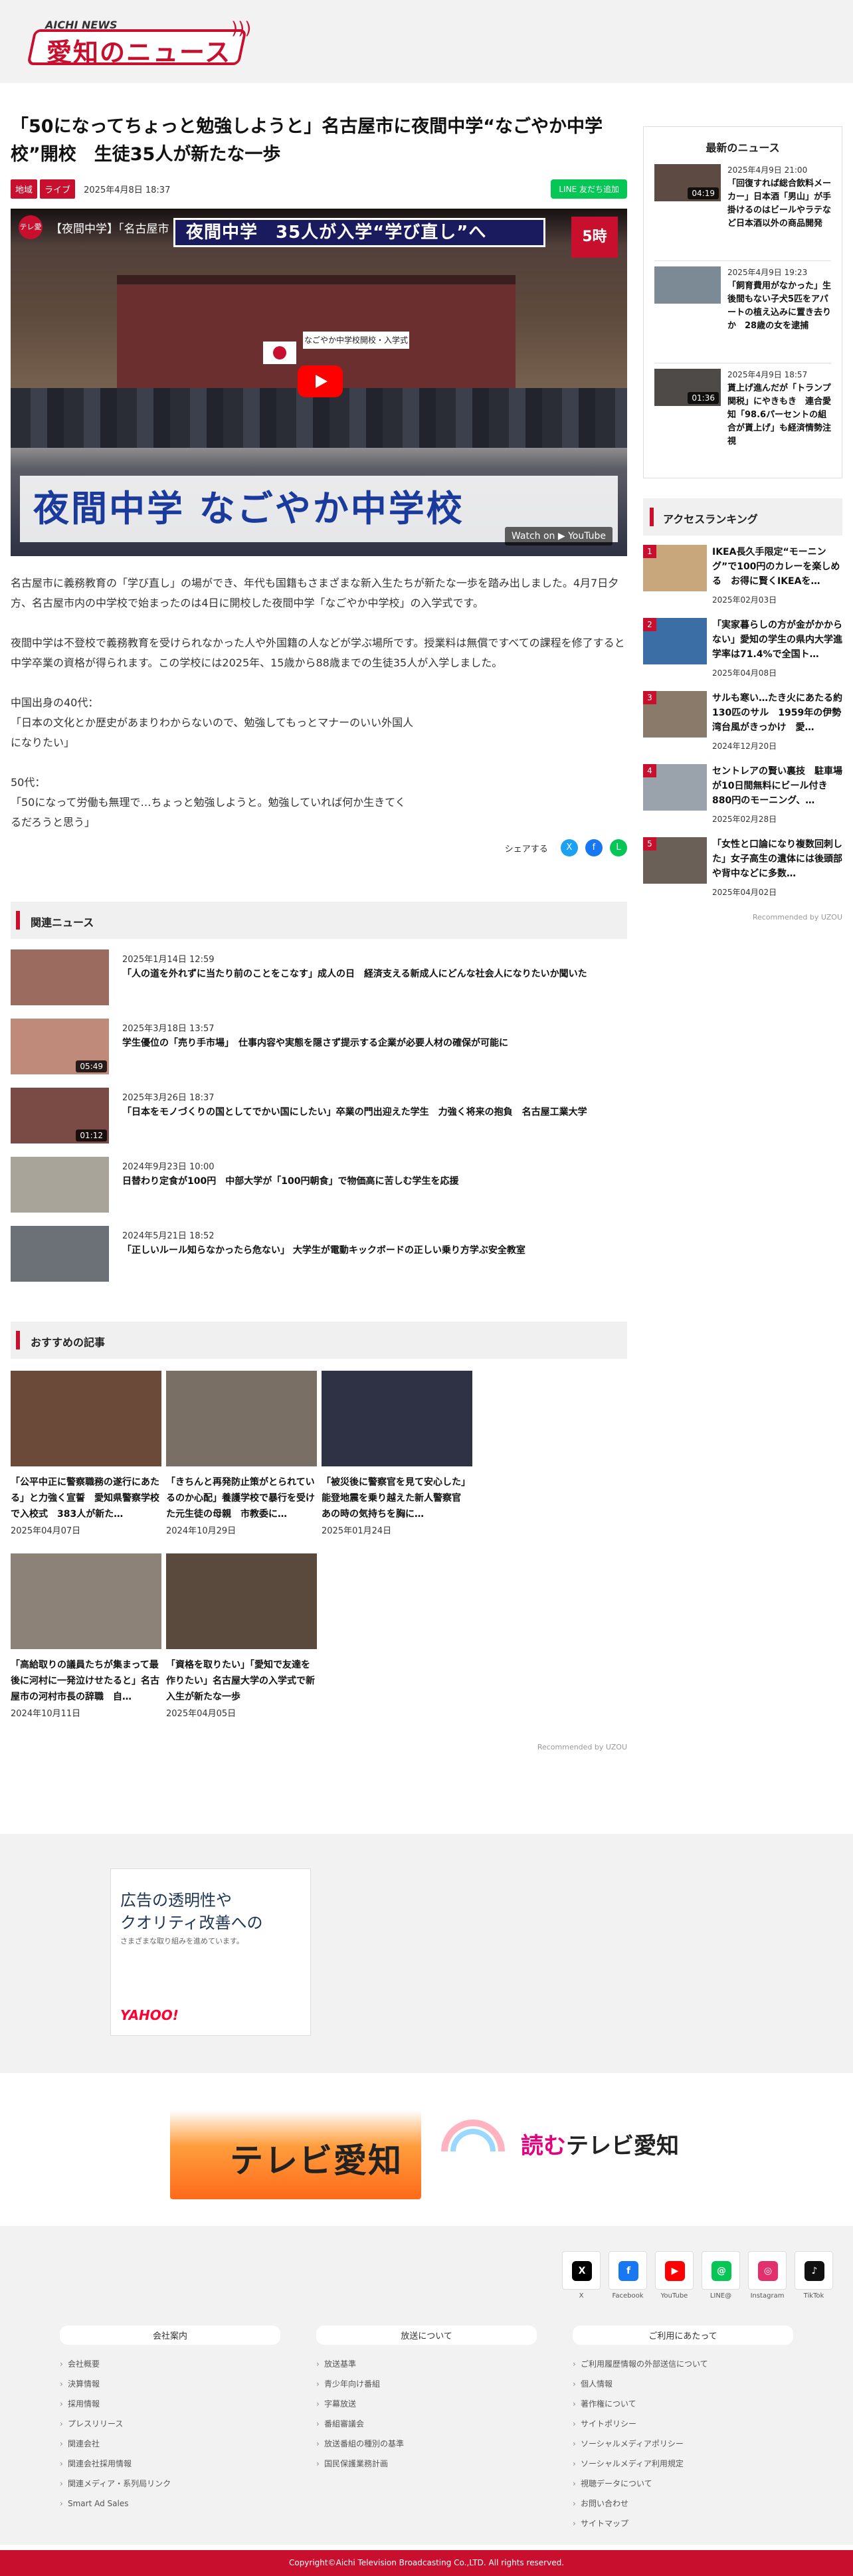  I want to click on footer-link: 番組審議会, so click(427, 2424).